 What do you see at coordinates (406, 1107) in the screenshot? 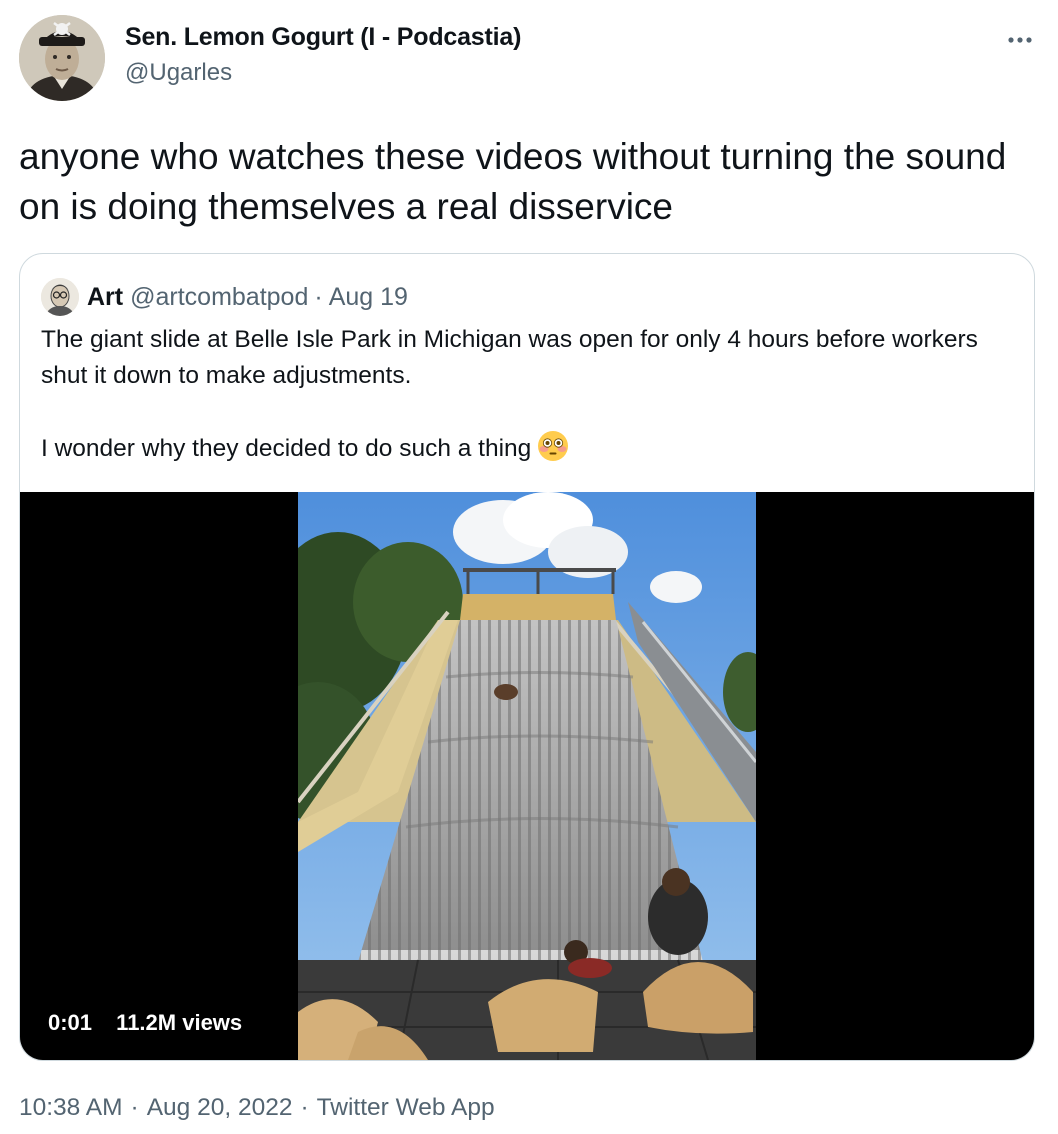
I see `tweet-source-app: Twitter Web App` at bounding box center [406, 1107].